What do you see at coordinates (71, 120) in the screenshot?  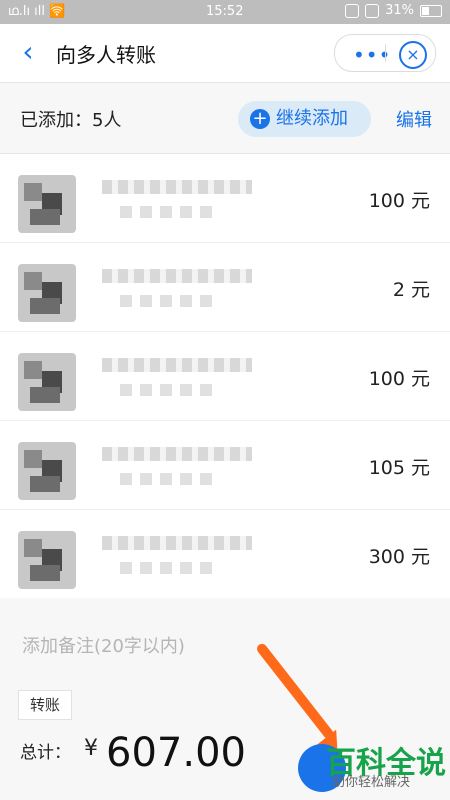 I see `added-count: 已添加：5人` at bounding box center [71, 120].